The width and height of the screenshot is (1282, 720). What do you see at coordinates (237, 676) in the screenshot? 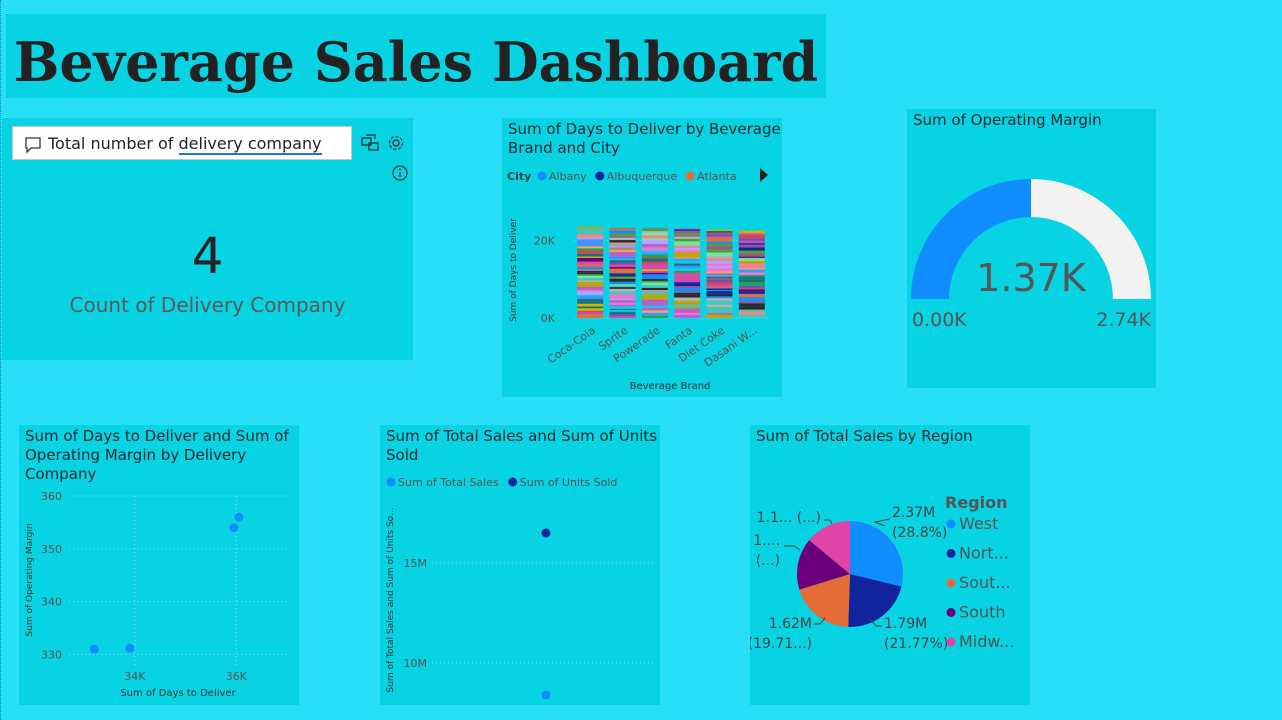
I see `scatter-xtick: 36K` at bounding box center [237, 676].